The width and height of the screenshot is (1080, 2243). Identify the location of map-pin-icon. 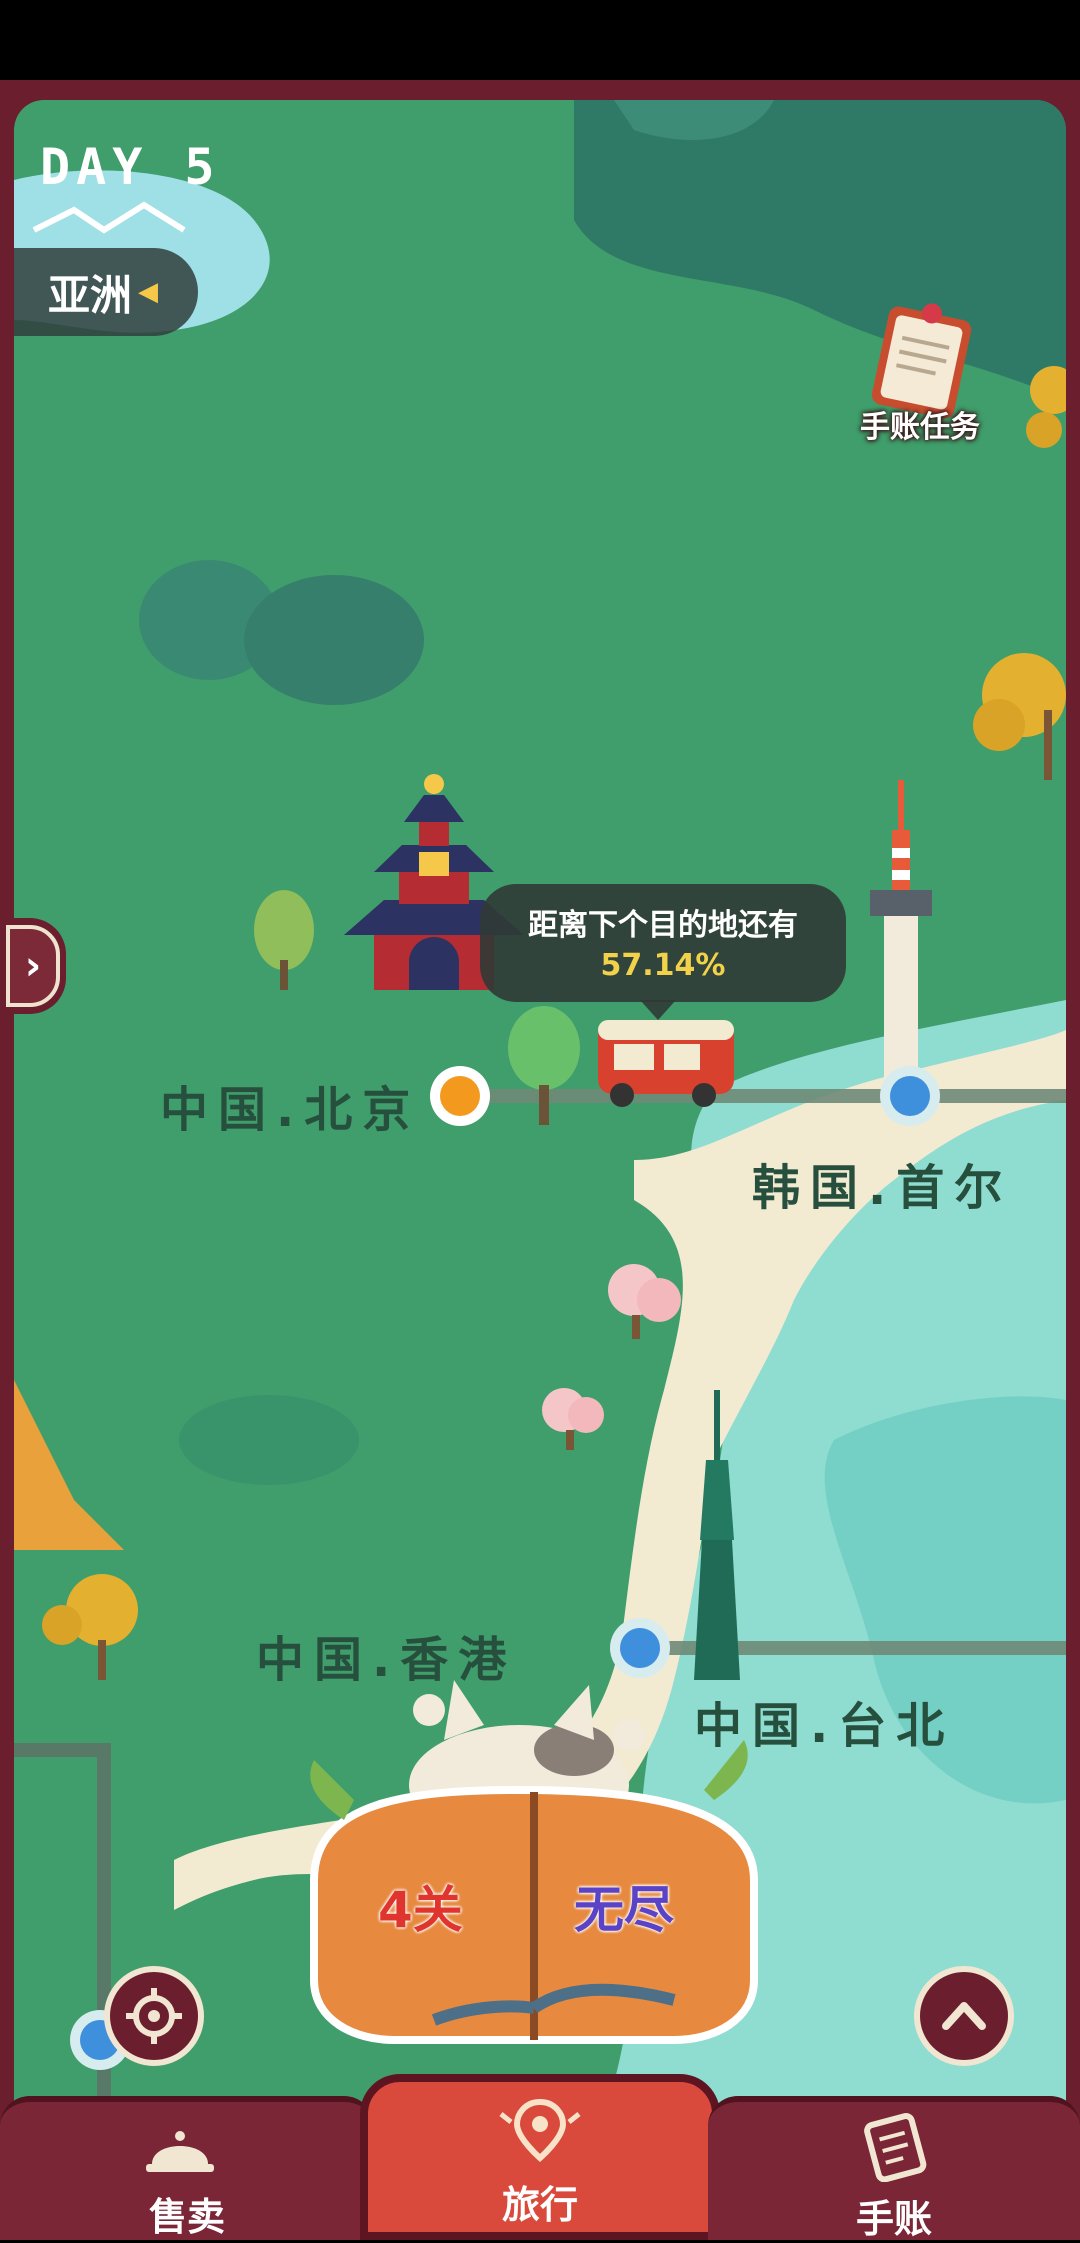
(540, 2130).